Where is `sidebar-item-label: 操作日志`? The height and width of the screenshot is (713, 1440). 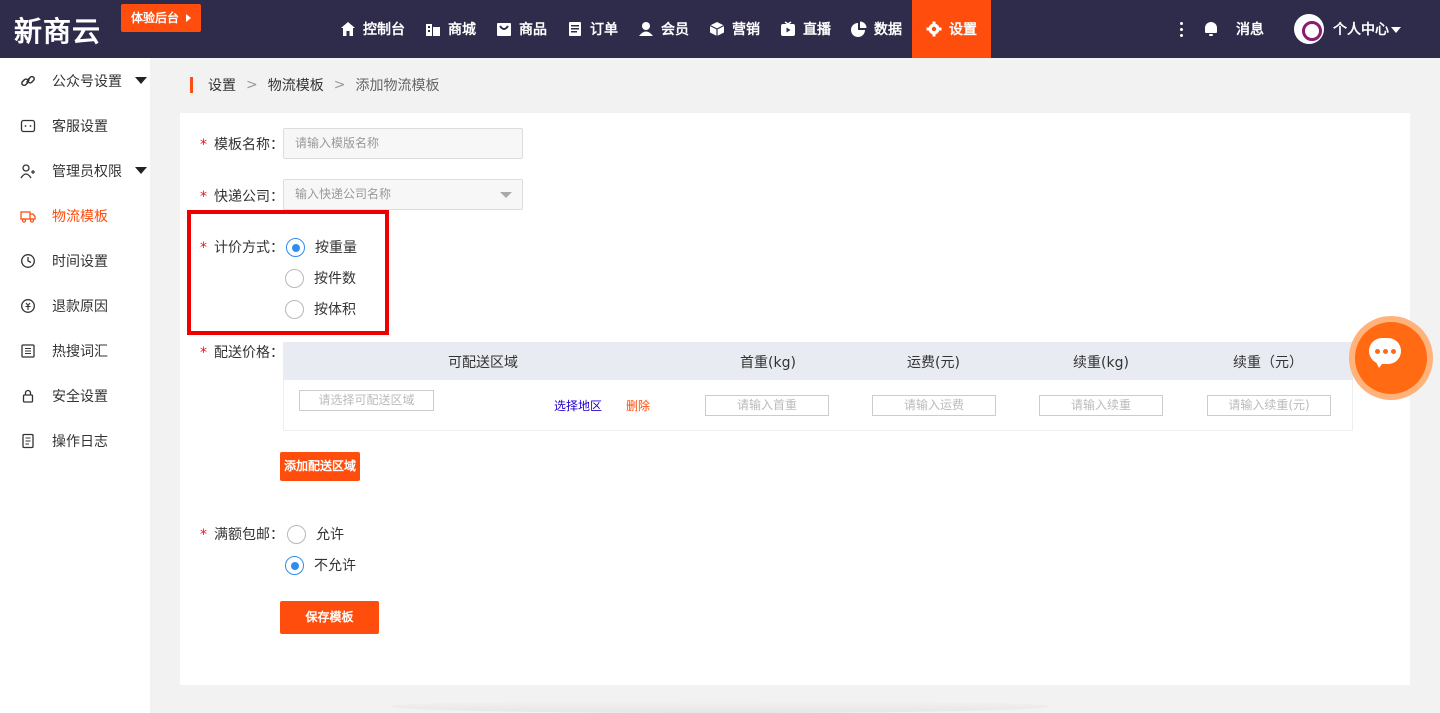 sidebar-item-label: 操作日志 is located at coordinates (80, 441).